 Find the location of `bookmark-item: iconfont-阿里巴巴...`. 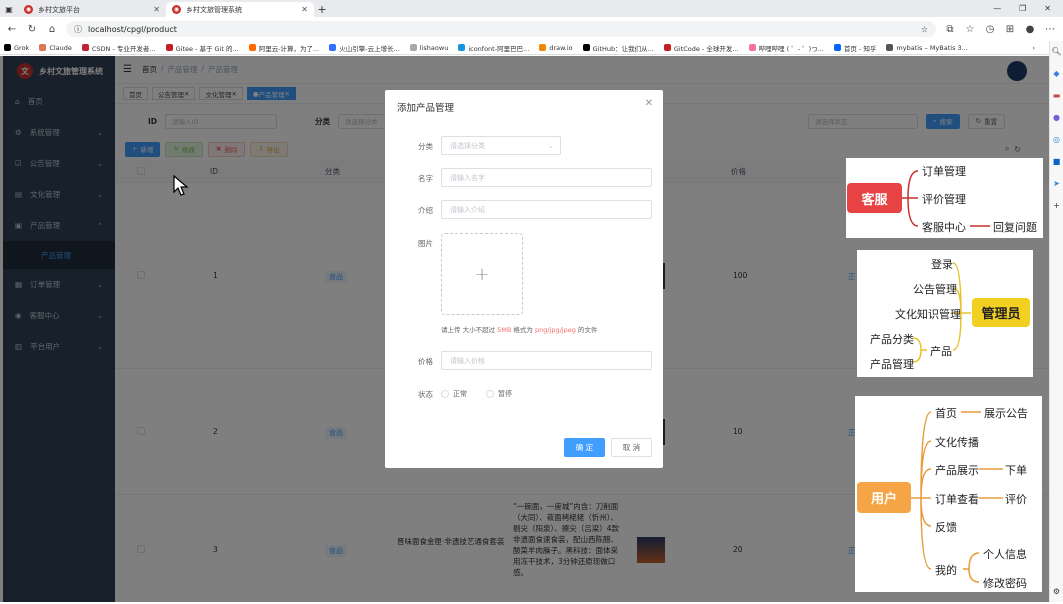

bookmark-item: iconfont-阿里巴巴... is located at coordinates (493, 48).